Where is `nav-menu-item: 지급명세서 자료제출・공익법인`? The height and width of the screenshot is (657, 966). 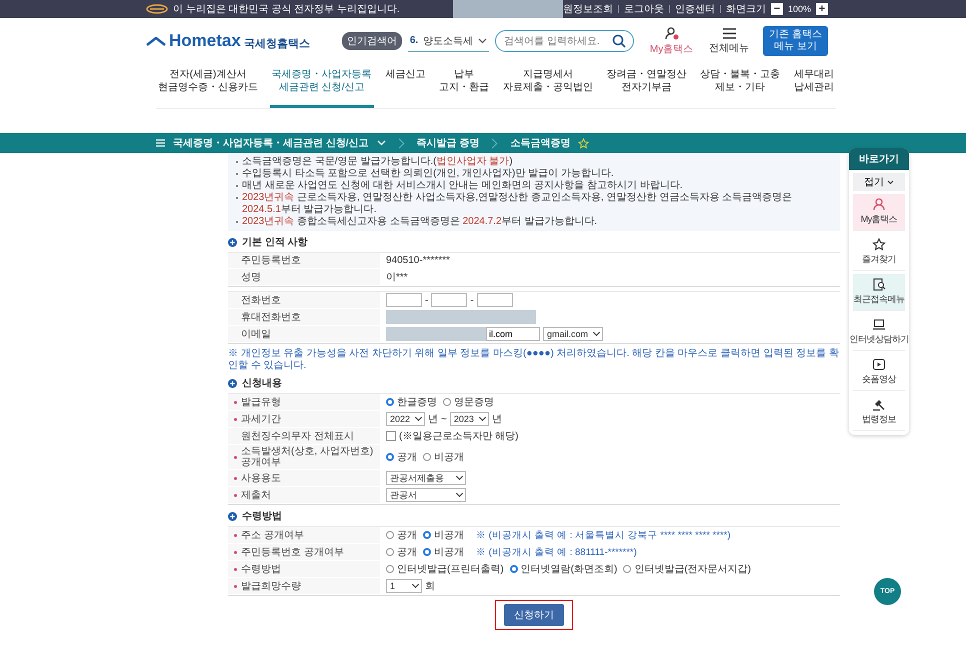
nav-menu-item: 지급명세서 자료제출・공익법인 is located at coordinates (547, 86).